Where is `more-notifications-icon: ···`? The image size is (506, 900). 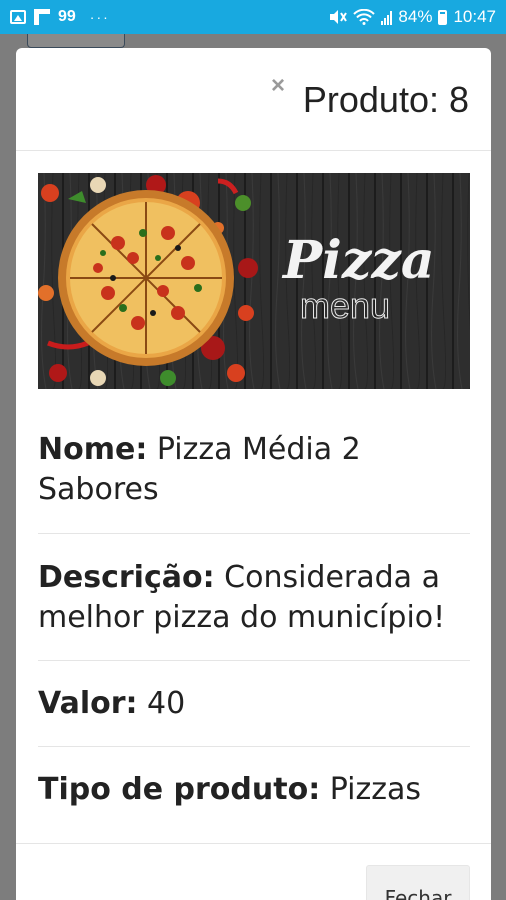
more-notifications-icon: ··· is located at coordinates (99, 17).